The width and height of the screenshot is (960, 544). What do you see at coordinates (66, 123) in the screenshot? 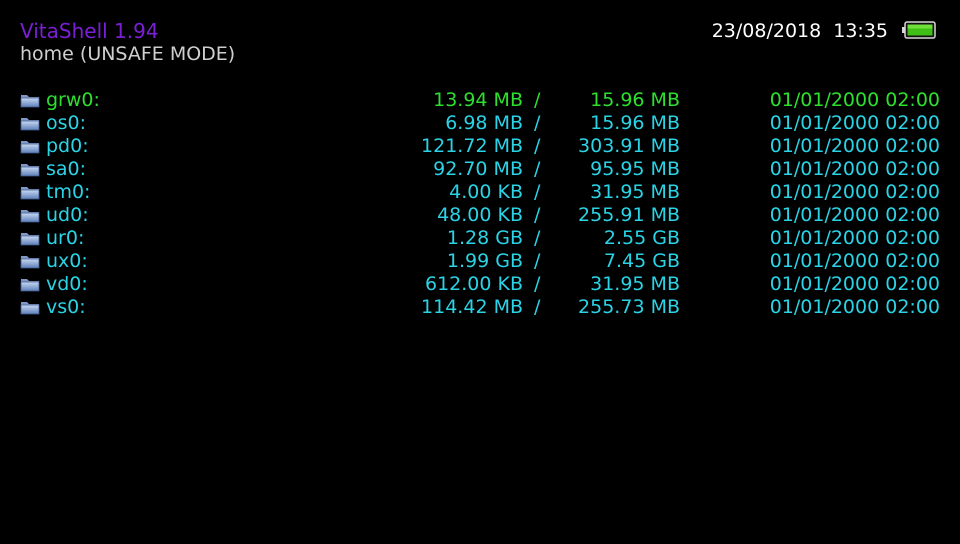
I see `file-name: os0:` at bounding box center [66, 123].